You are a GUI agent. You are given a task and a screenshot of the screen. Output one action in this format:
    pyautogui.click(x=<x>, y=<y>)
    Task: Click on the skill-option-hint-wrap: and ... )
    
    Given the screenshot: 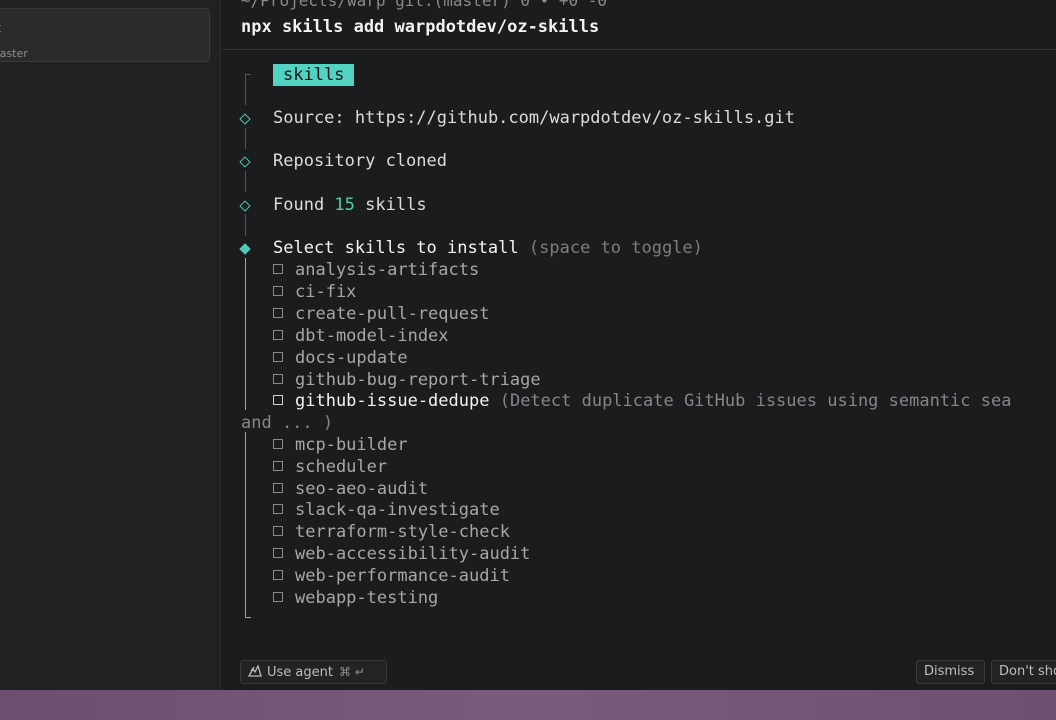 What is the action you would take?
    pyautogui.click(x=287, y=423)
    